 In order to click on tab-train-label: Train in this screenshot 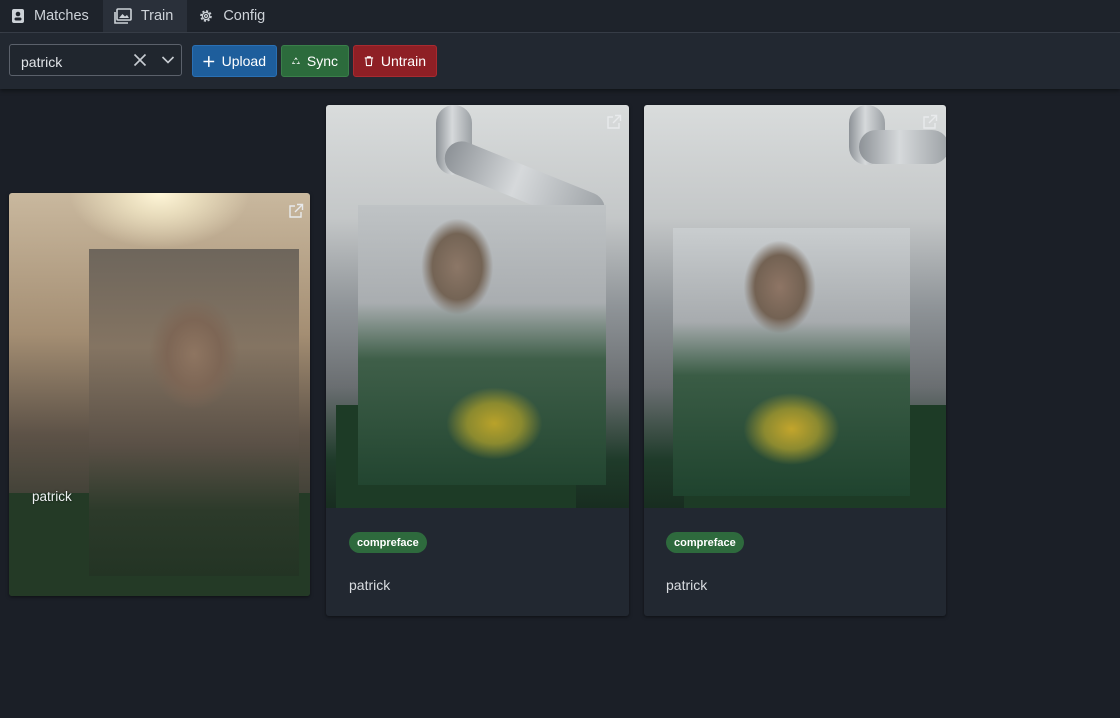, I will do `click(157, 16)`.